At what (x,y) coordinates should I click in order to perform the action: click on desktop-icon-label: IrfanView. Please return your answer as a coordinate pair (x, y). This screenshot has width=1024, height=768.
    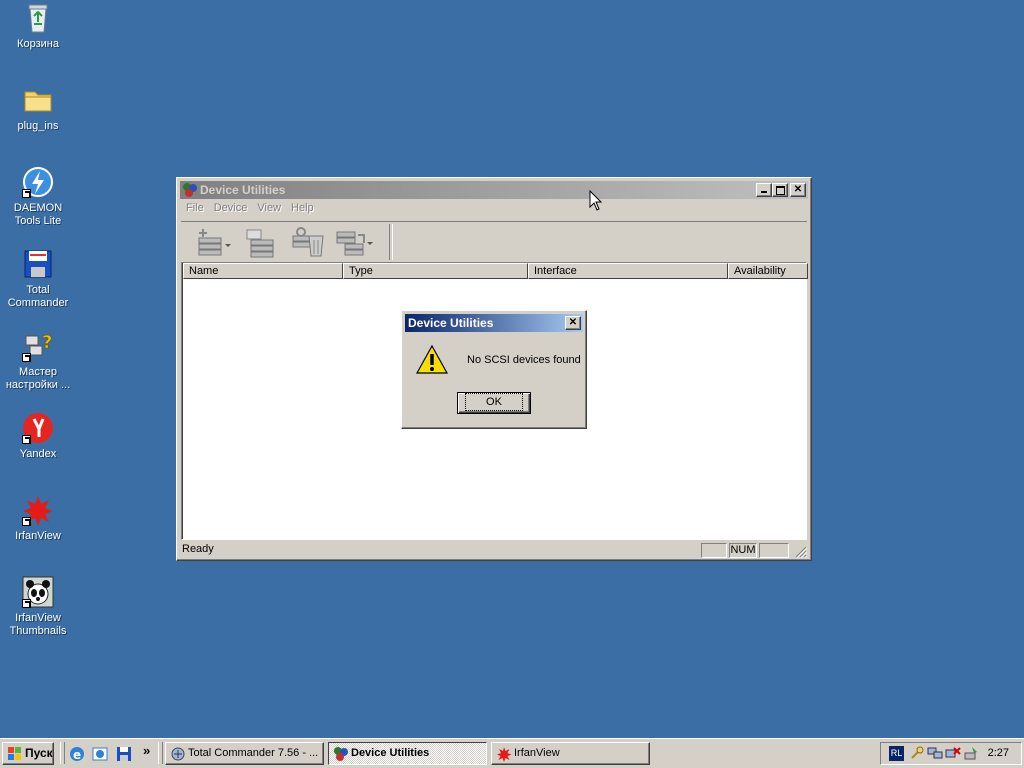
    Looking at the image, I should click on (38, 536).